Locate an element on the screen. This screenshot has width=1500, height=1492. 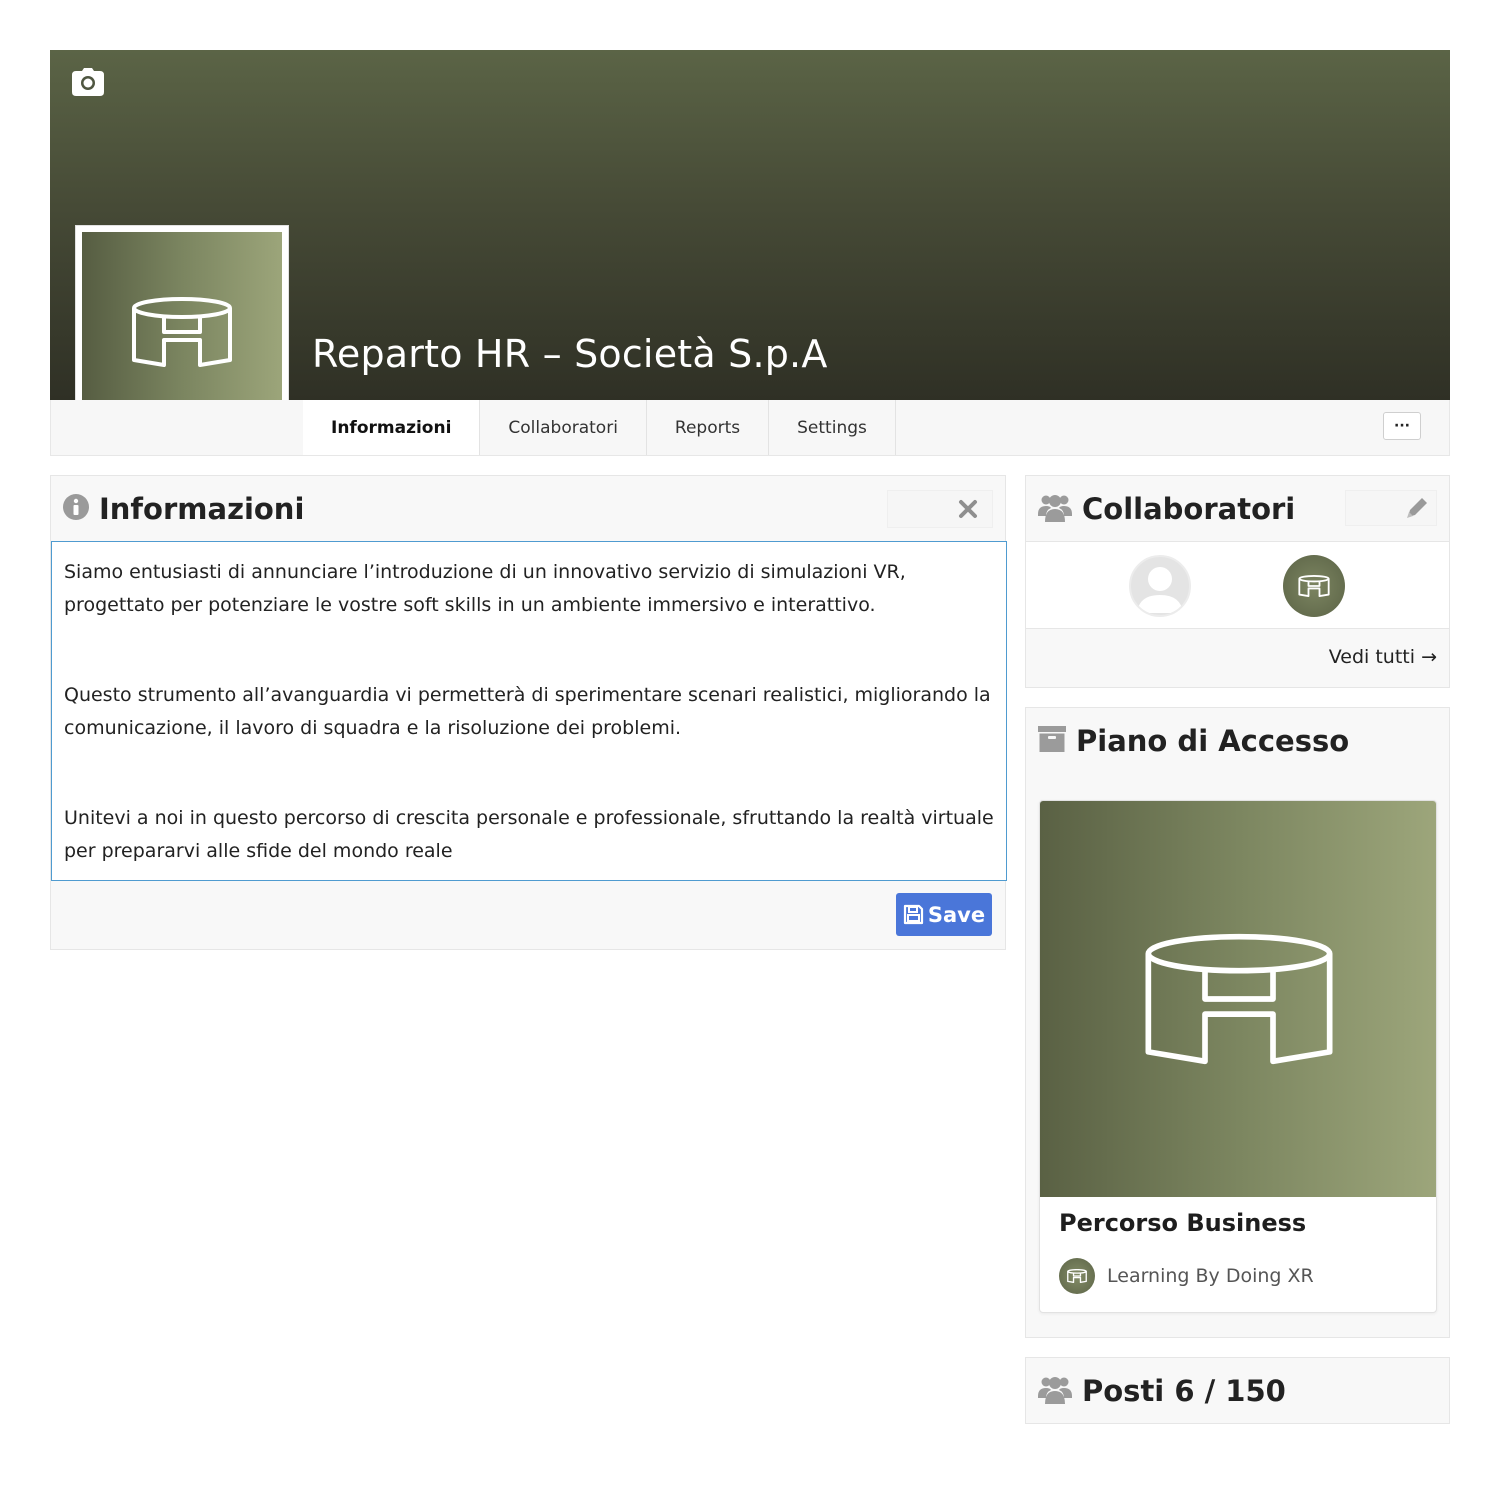
user-placeholder-icon is located at coordinates (1160, 590).